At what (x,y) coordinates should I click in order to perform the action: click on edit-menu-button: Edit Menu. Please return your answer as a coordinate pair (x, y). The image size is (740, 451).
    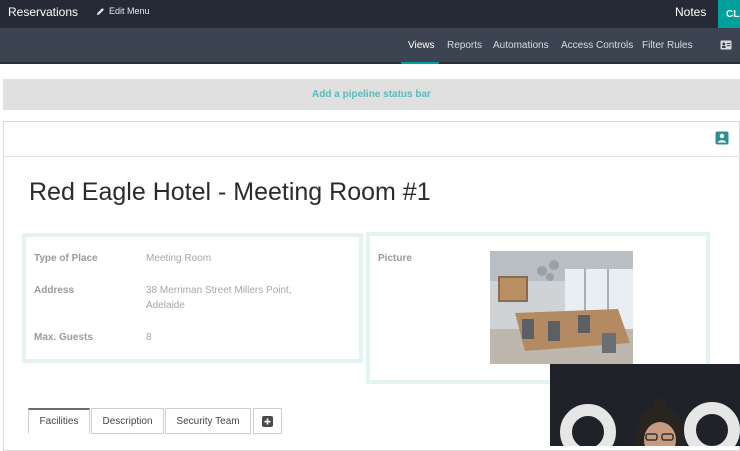
    Looking at the image, I should click on (123, 11).